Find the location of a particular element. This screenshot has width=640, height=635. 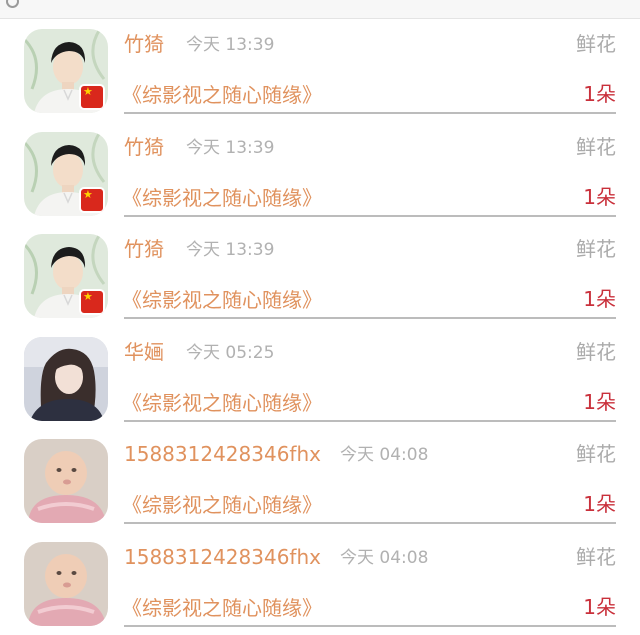

user-name: 华婳 is located at coordinates (144, 352).